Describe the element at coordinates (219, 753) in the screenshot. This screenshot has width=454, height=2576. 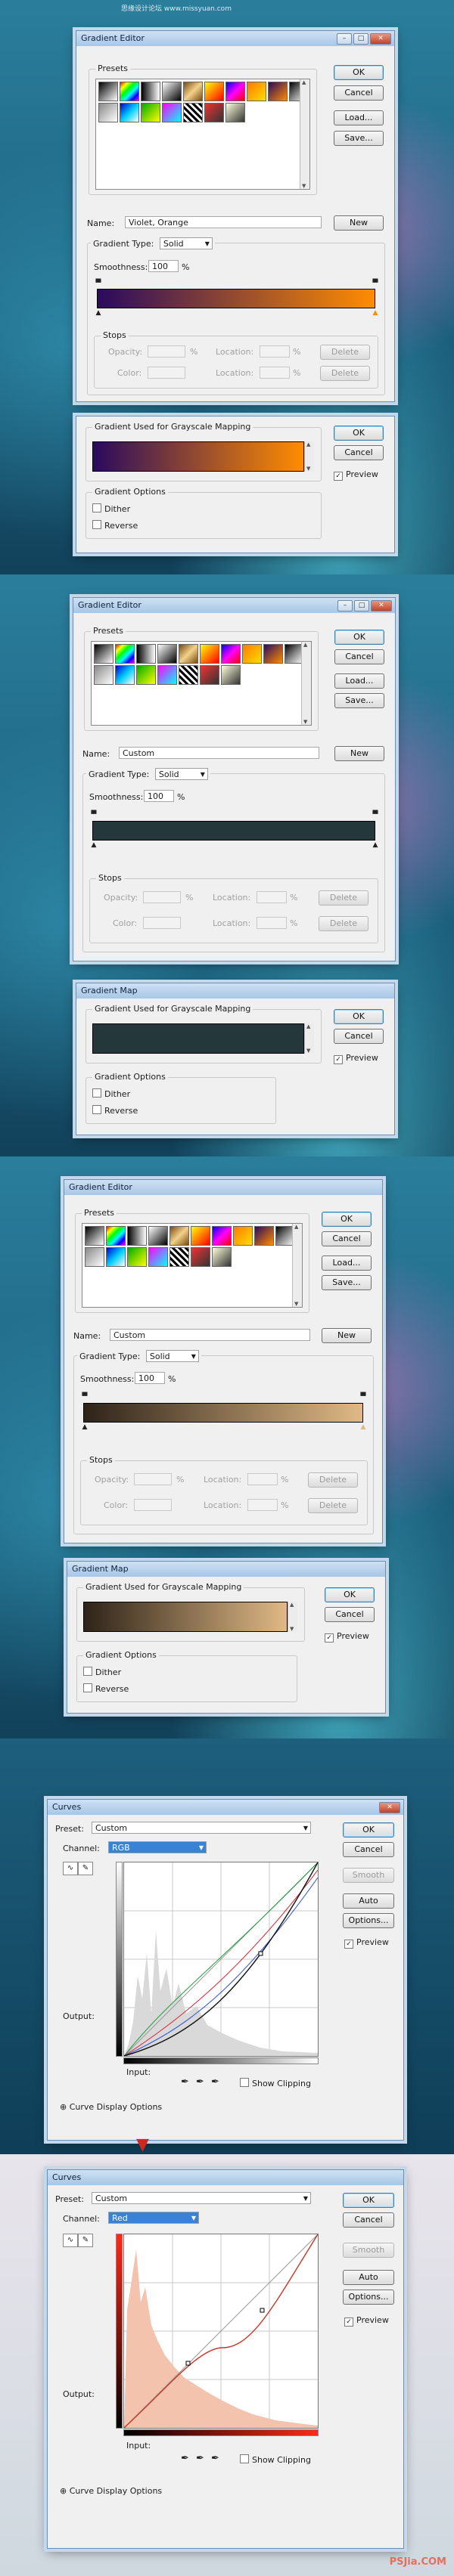
I see `name-field: Custom` at that location.